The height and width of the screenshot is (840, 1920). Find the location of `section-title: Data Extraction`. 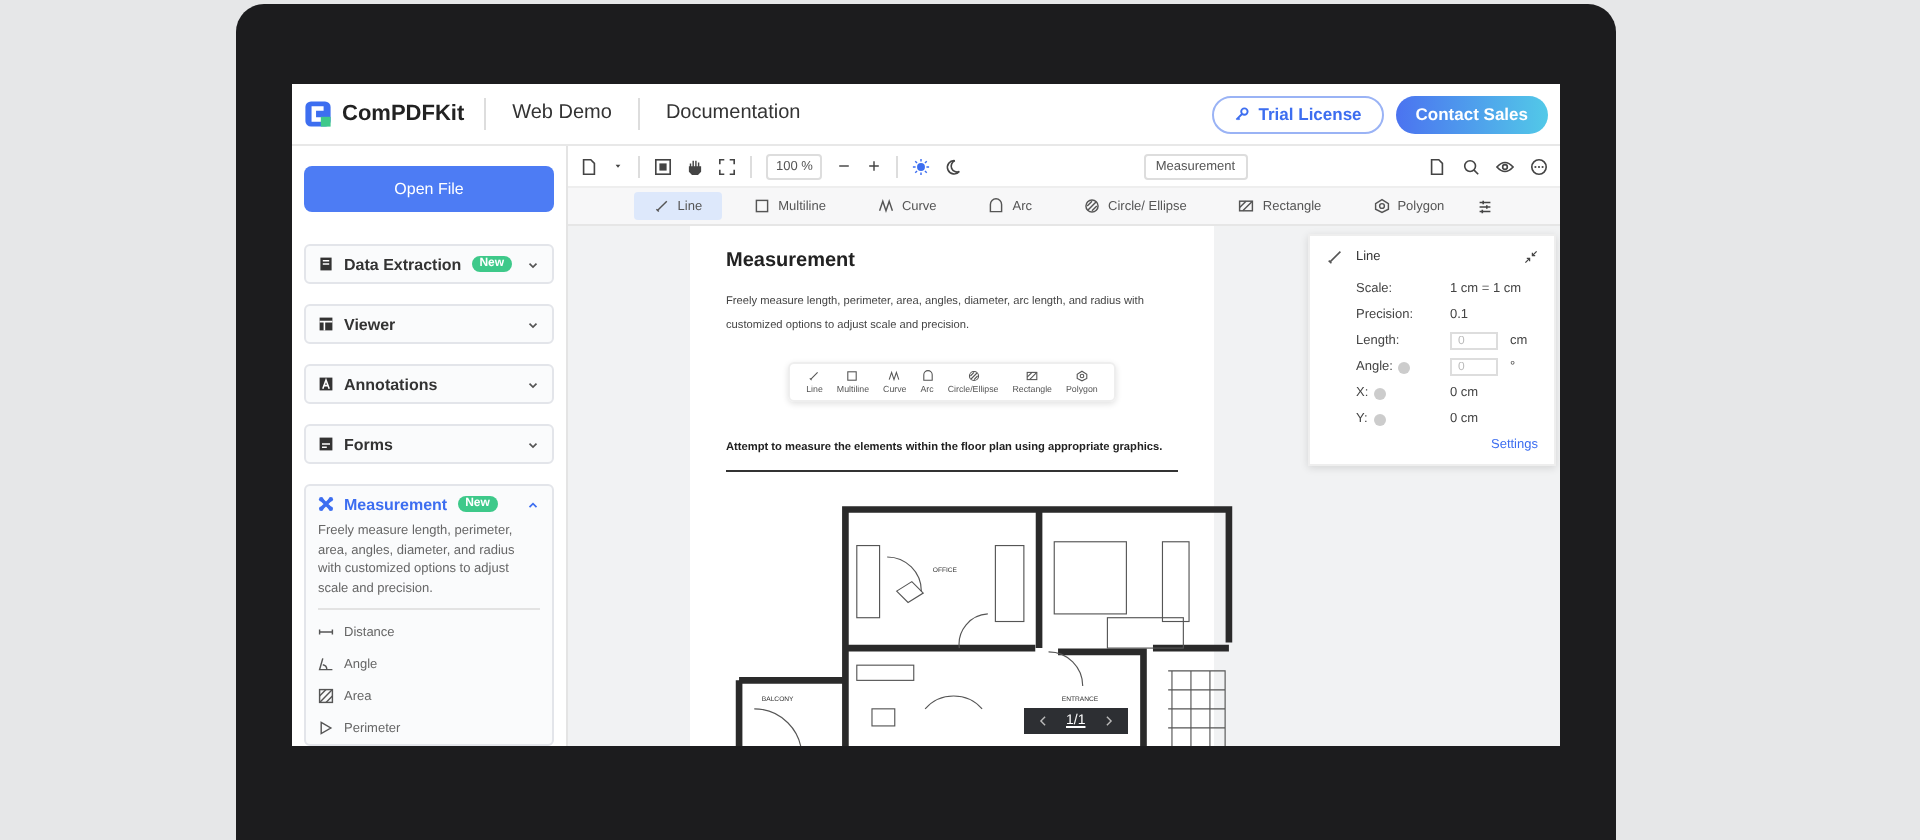

section-title: Data Extraction is located at coordinates (403, 264).